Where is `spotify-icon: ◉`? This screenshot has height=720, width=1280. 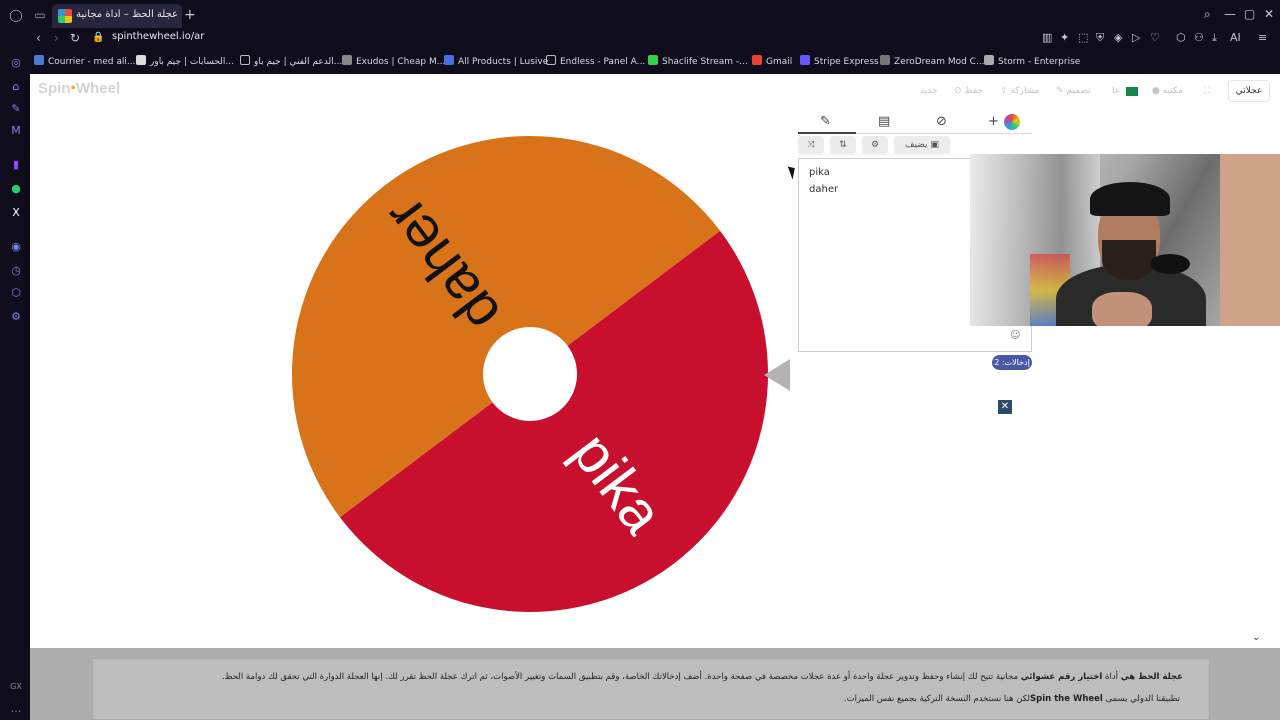 spotify-icon: ◉ is located at coordinates (16, 247).